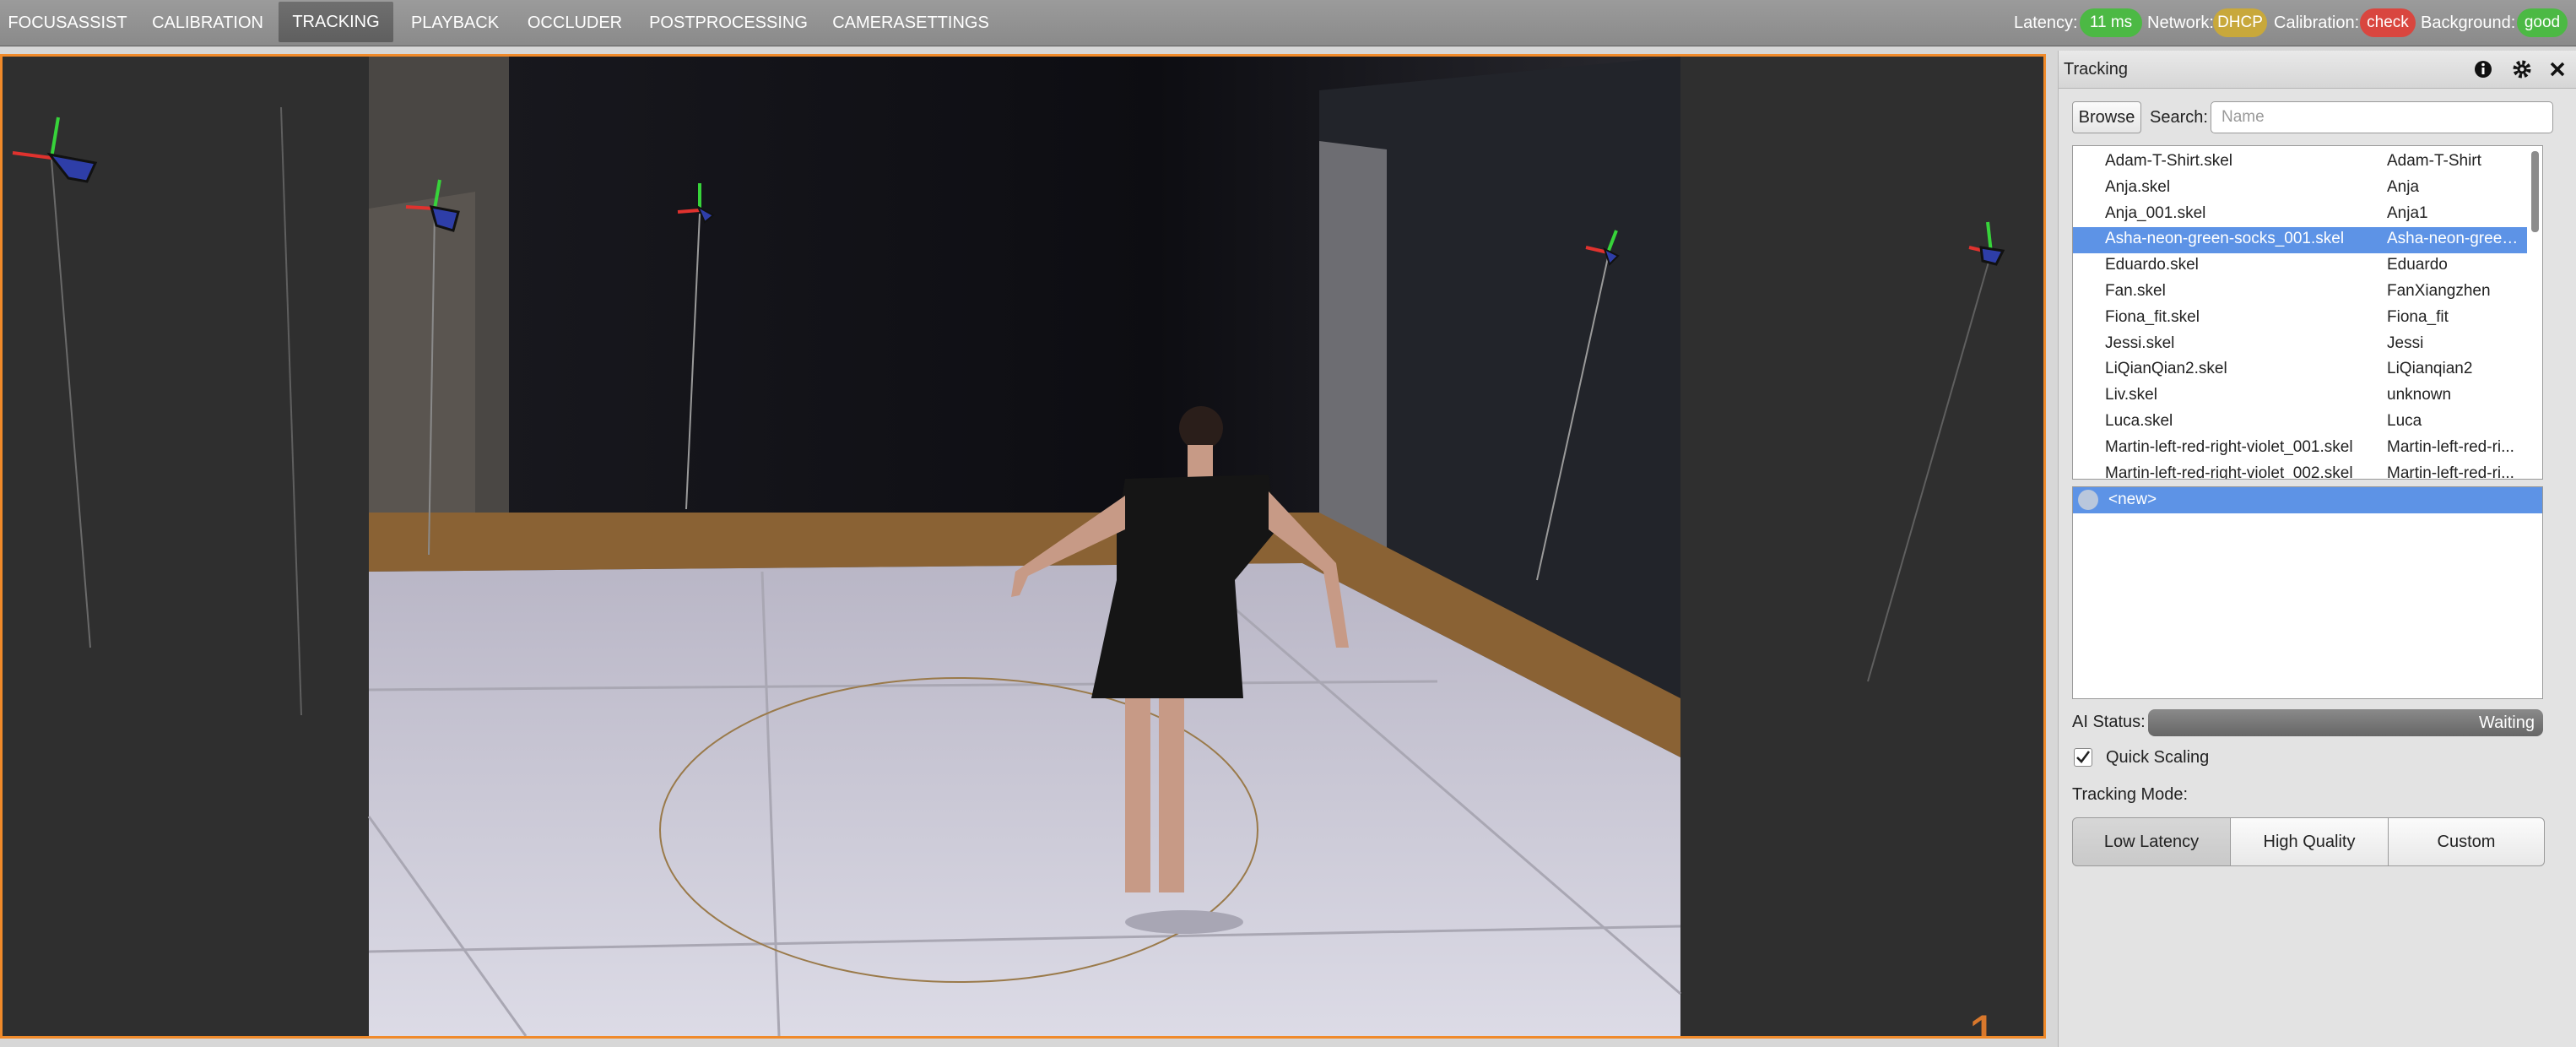  I want to click on quick-scaling-checkbox, so click(2083, 757).